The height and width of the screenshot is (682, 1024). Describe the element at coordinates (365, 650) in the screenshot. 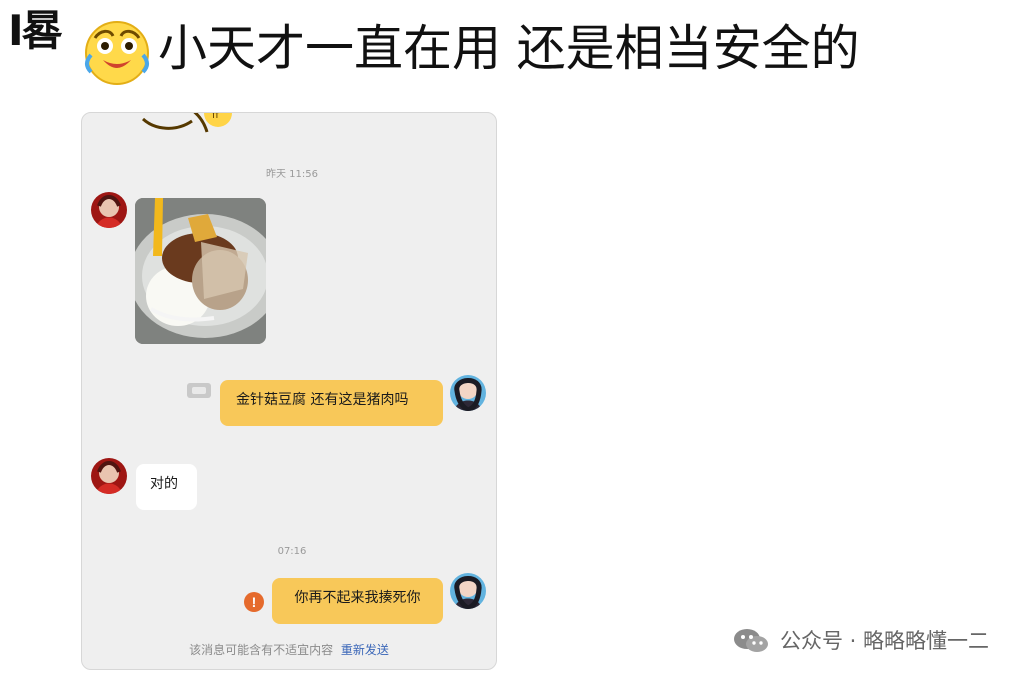

I see `resend-link: 重新发送` at that location.